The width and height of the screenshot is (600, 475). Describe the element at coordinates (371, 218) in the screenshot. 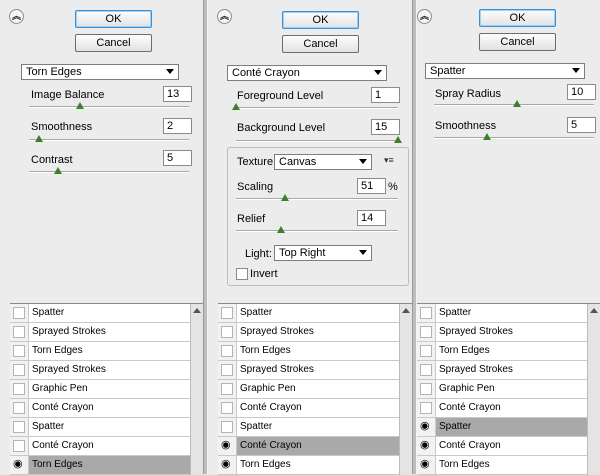

I see `relief-input: 14` at that location.